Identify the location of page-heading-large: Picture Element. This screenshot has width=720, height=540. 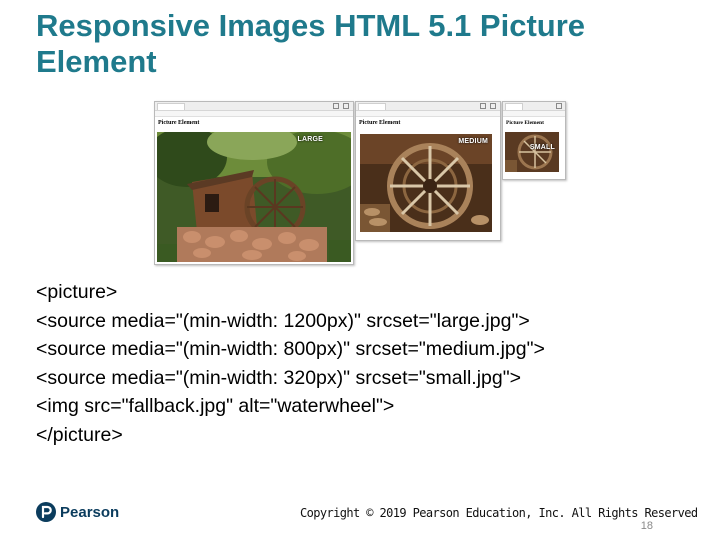
(179, 123).